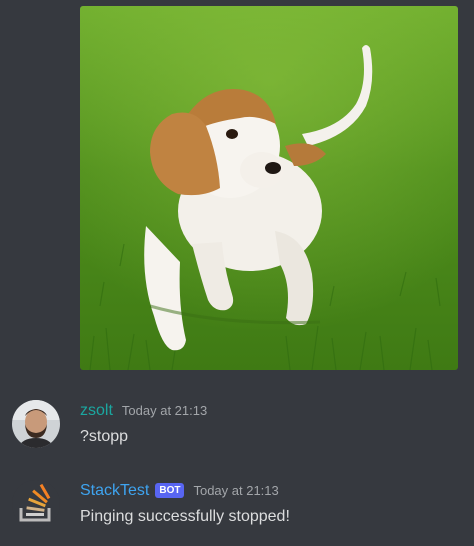 This screenshot has width=474, height=546. I want to click on bot-badge: BOT, so click(170, 490).